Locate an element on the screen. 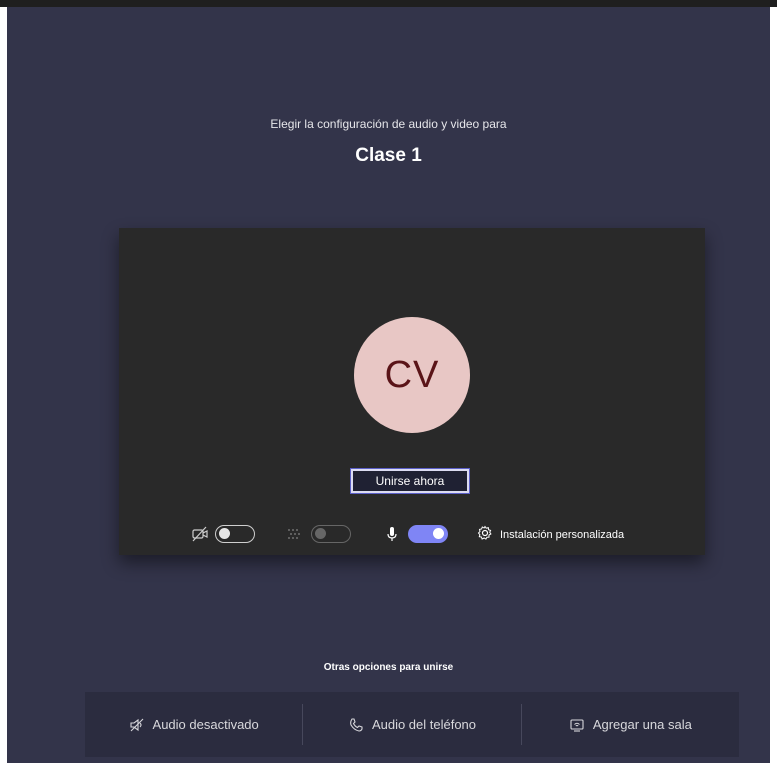 The height and width of the screenshot is (770, 777). speaker-off-icon is located at coordinates (136, 724).